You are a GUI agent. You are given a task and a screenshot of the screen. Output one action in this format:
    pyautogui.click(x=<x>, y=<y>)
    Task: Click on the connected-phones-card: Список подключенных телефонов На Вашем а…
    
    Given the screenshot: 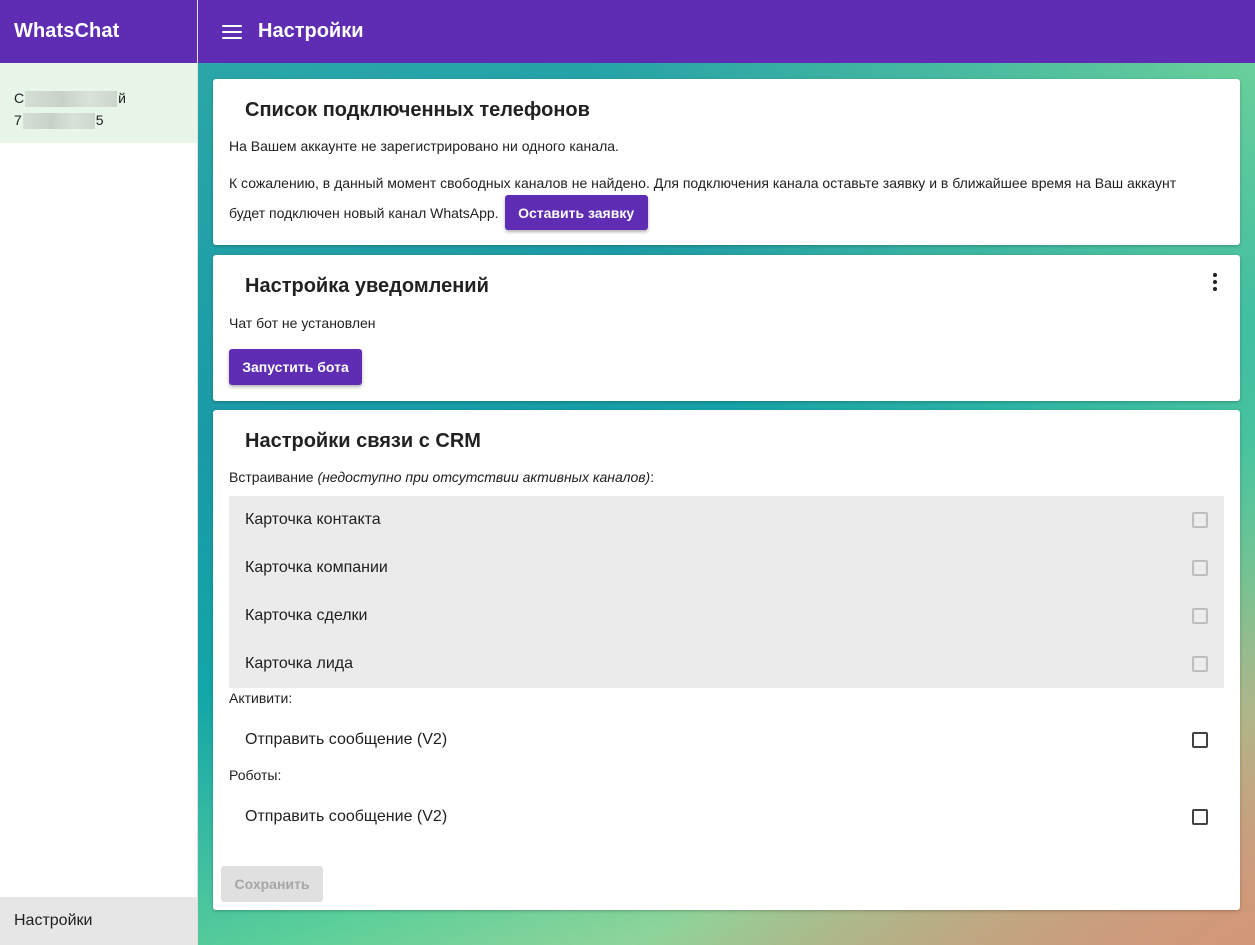 What is the action you would take?
    pyautogui.click(x=726, y=162)
    